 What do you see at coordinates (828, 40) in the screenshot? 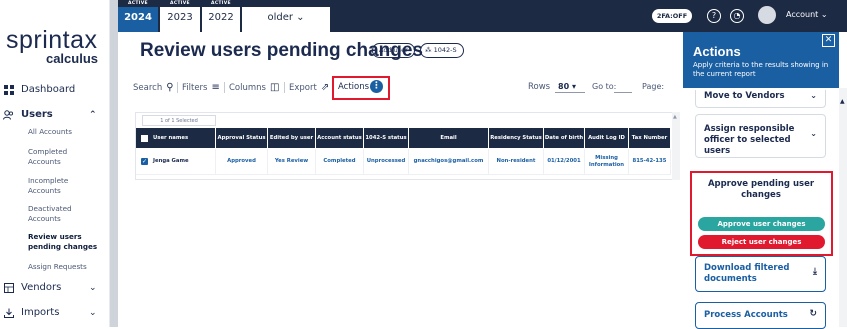
I see `close-icon: ✕` at bounding box center [828, 40].